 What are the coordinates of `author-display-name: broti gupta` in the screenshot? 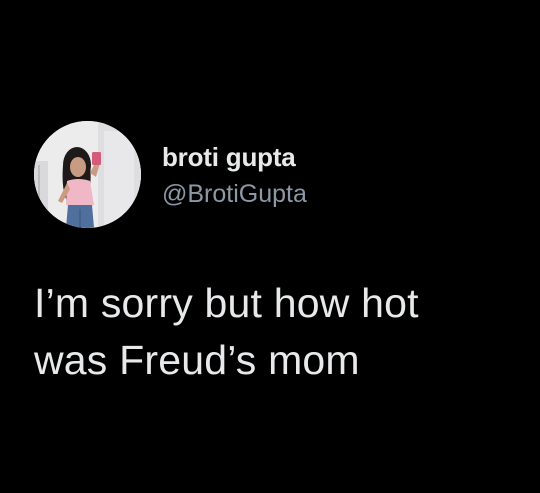 It's located at (234, 157).